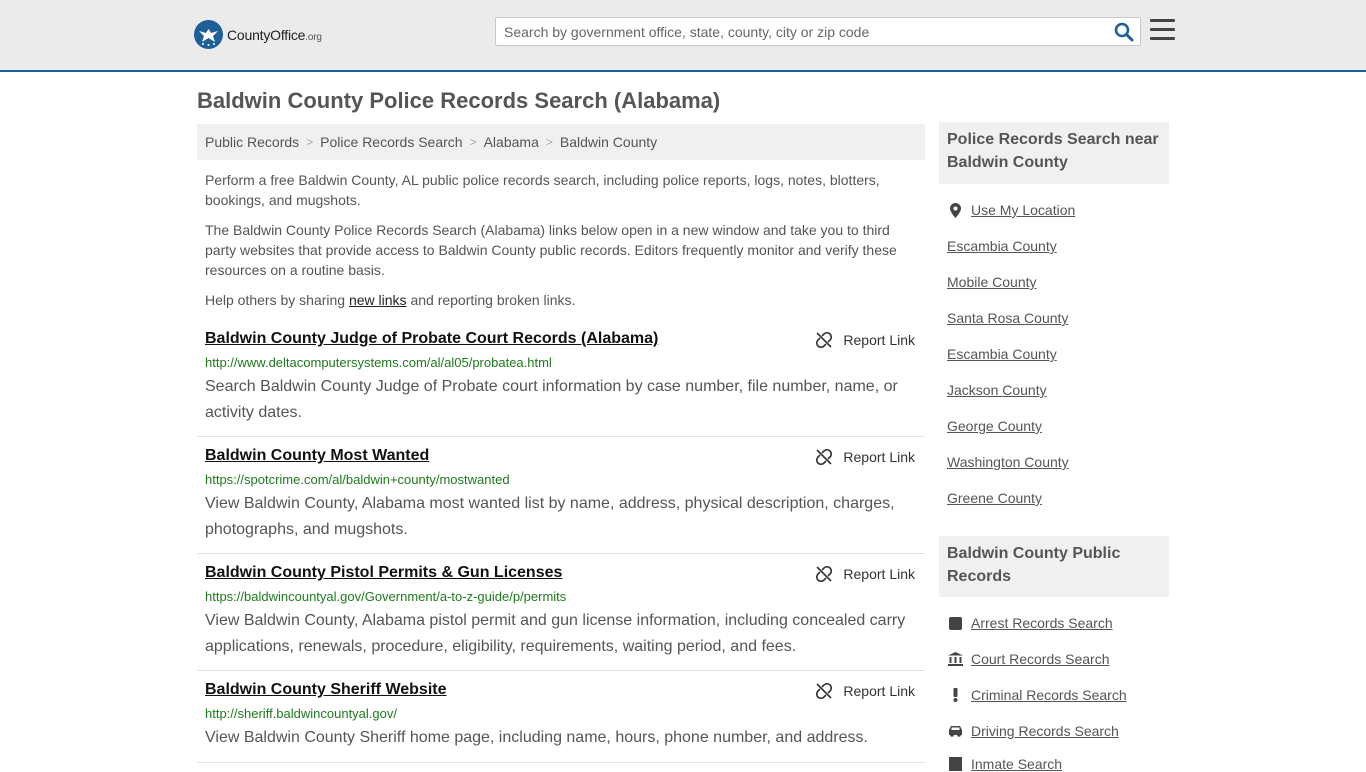 The height and width of the screenshot is (772, 1366). What do you see at coordinates (1162, 30) in the screenshot?
I see `hamburger-menu-icon` at bounding box center [1162, 30].